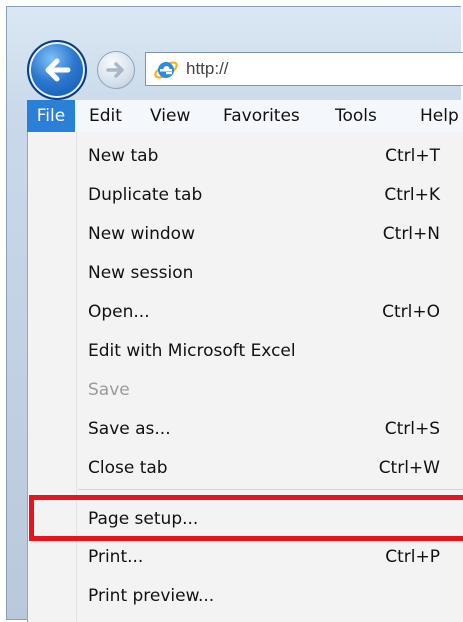 The image size is (463, 622). What do you see at coordinates (411, 312) in the screenshot?
I see `menu-item-shortcut: Ctrl+O` at bounding box center [411, 312].